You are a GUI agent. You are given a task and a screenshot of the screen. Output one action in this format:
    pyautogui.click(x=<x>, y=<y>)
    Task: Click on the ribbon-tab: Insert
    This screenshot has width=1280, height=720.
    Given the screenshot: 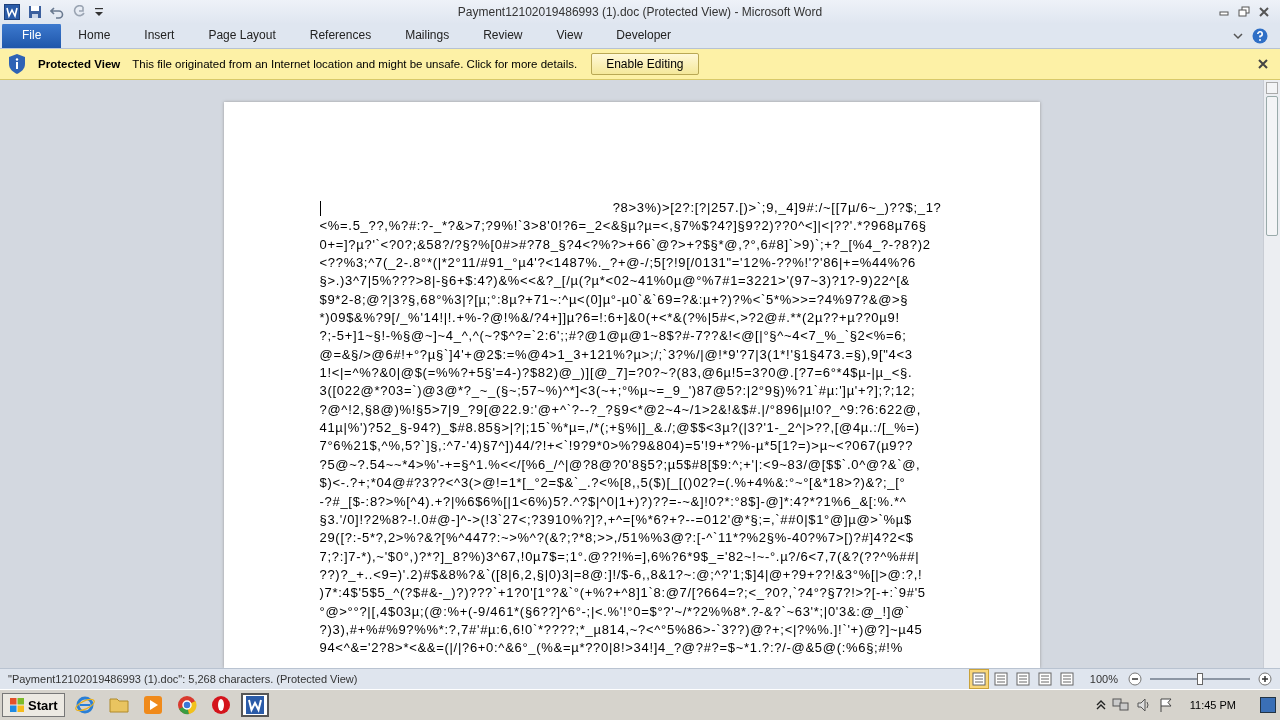 What is the action you would take?
    pyautogui.click(x=159, y=35)
    